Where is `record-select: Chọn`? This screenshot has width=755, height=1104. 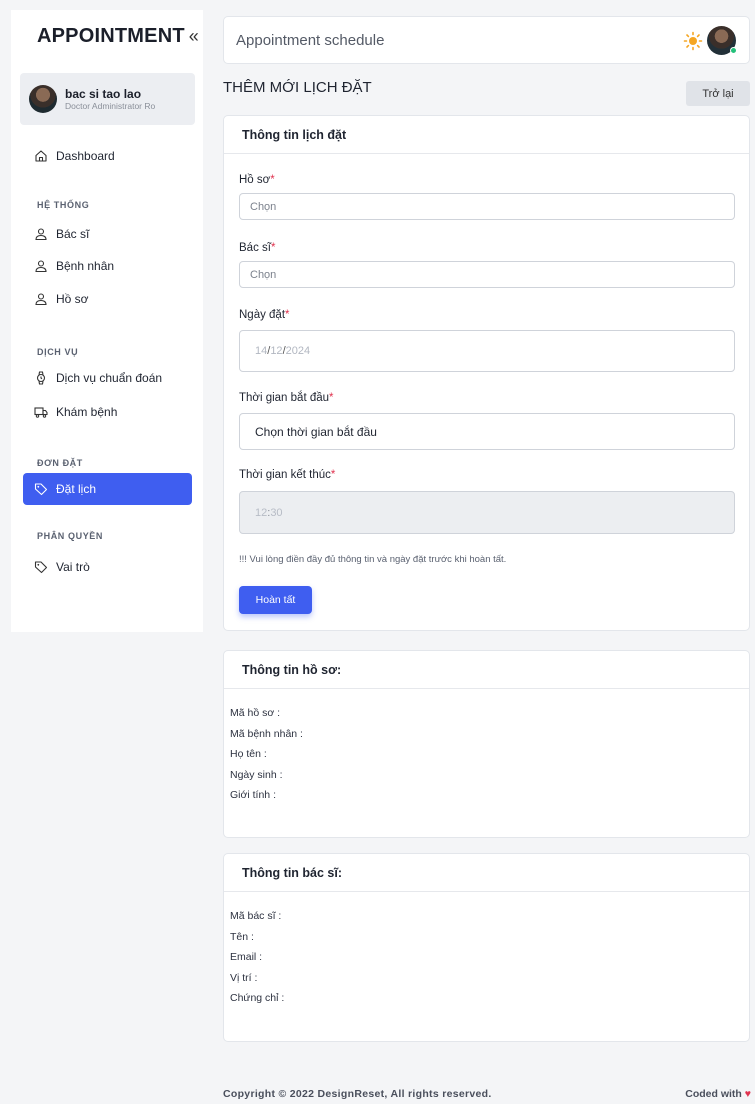 record-select: Chọn is located at coordinates (487, 206).